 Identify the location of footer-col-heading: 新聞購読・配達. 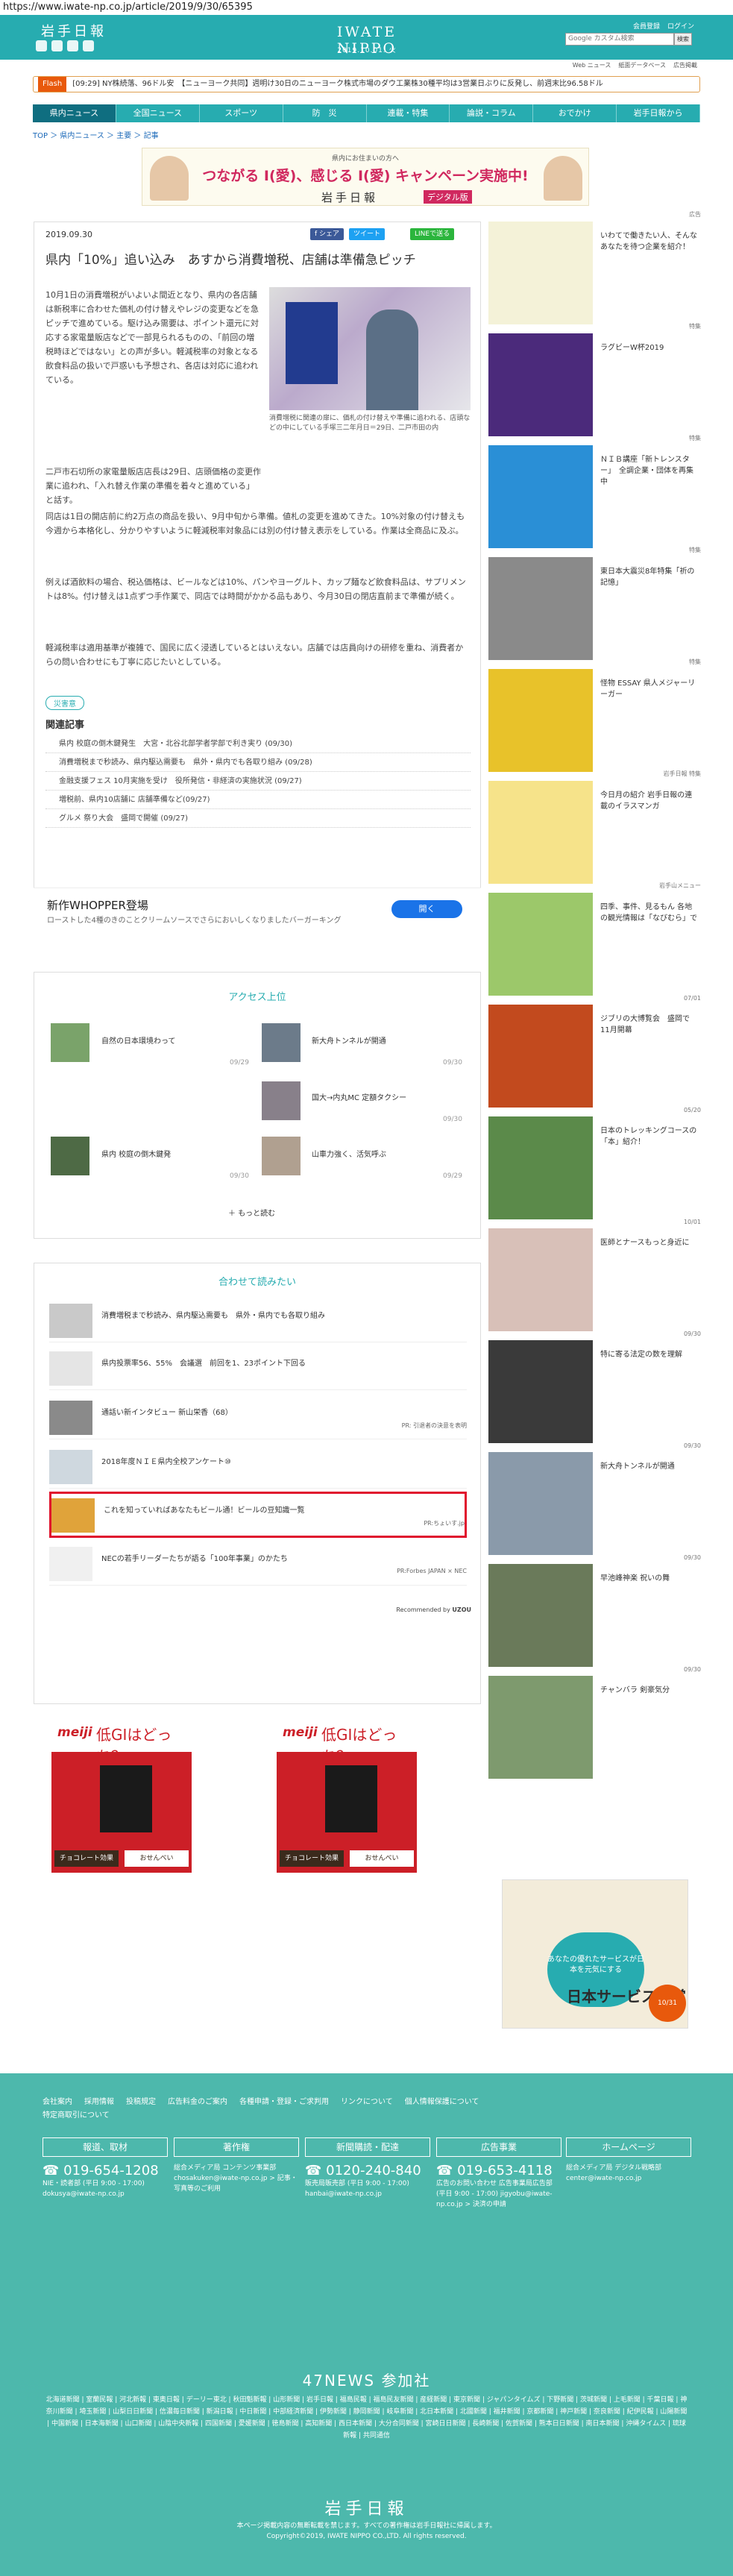
(367, 2147).